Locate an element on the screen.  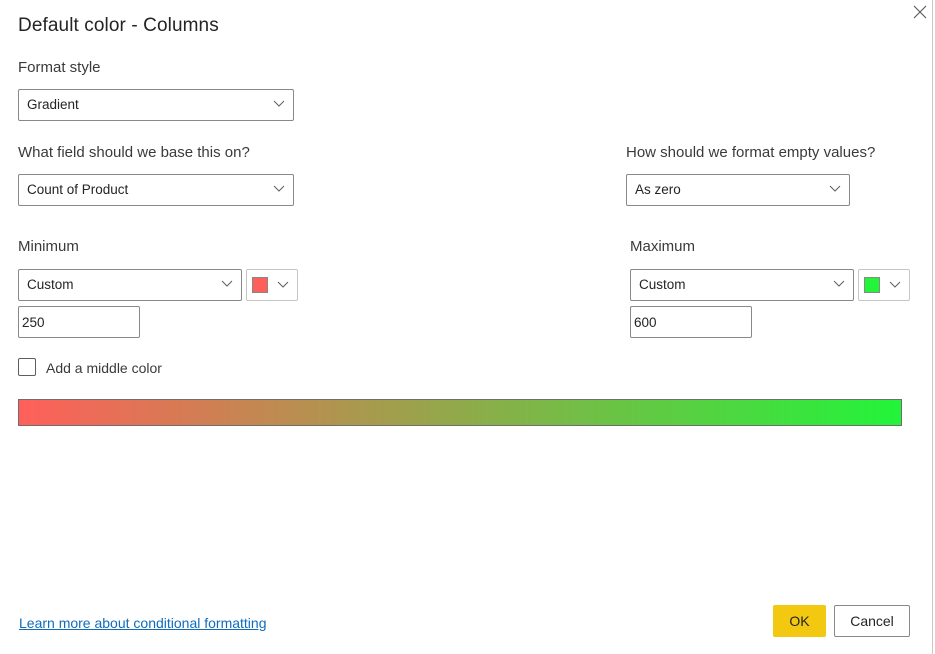
maximum-color-swatch is located at coordinates (872, 285).